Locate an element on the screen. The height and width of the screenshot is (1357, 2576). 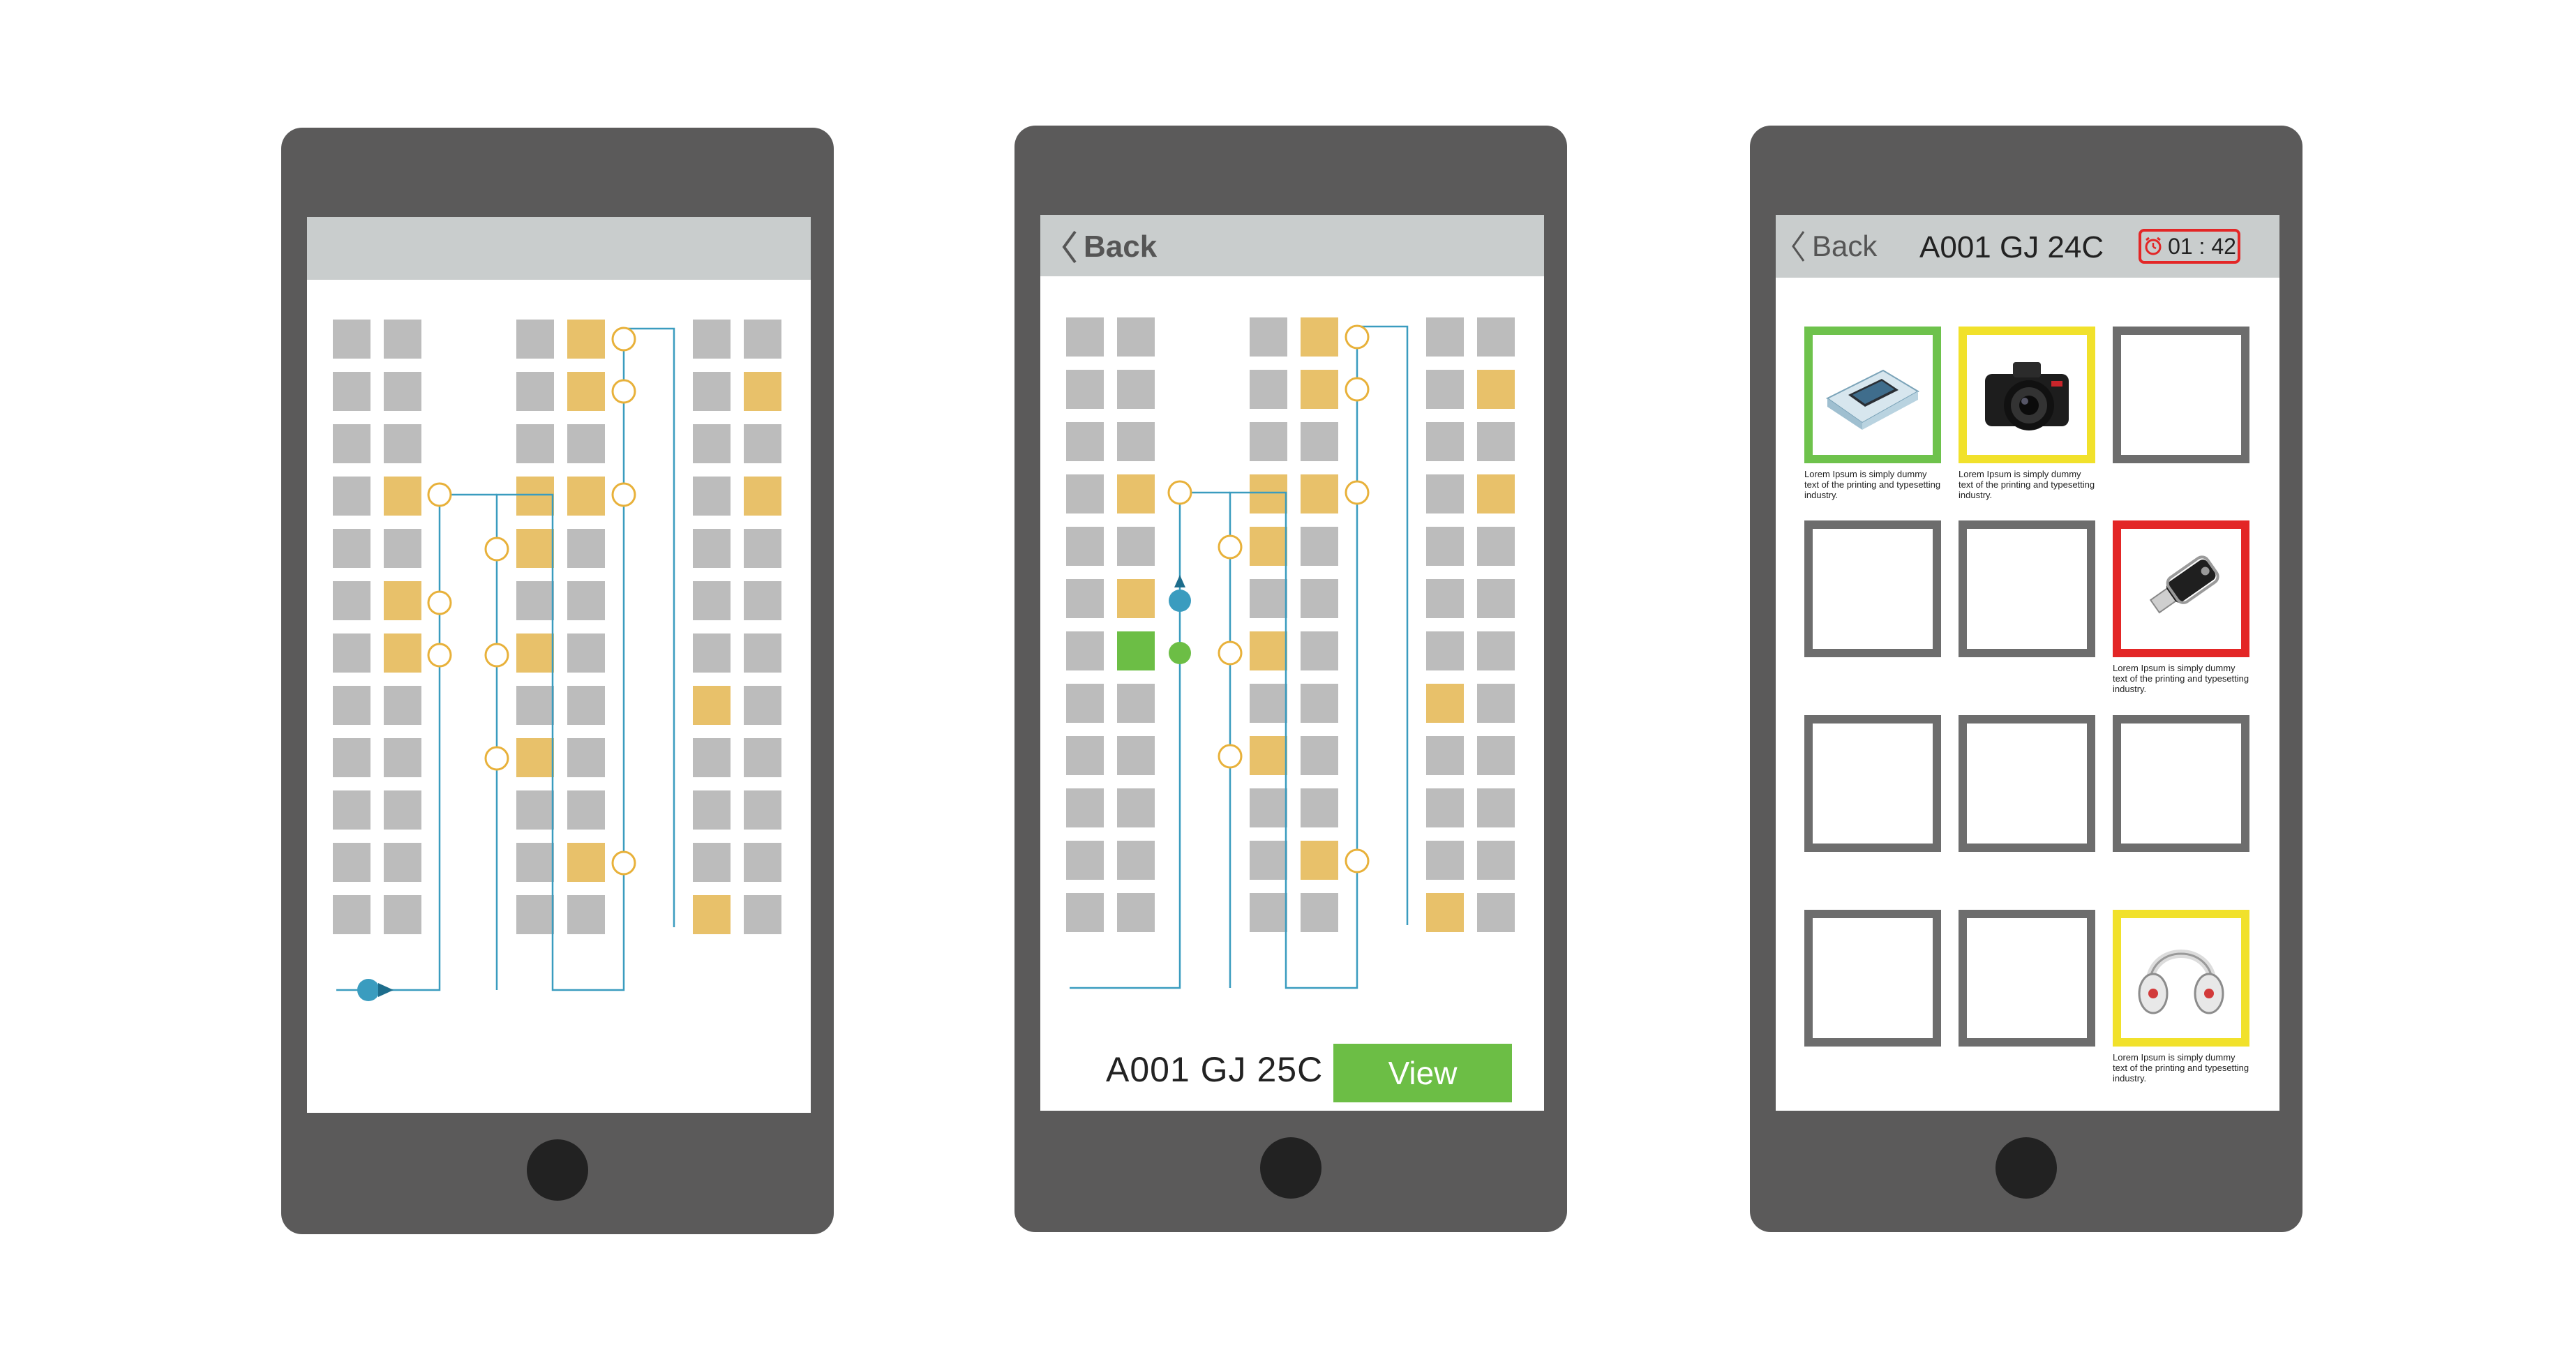
seat-code-title: A001 GJ 24C is located at coordinates (2011, 247).